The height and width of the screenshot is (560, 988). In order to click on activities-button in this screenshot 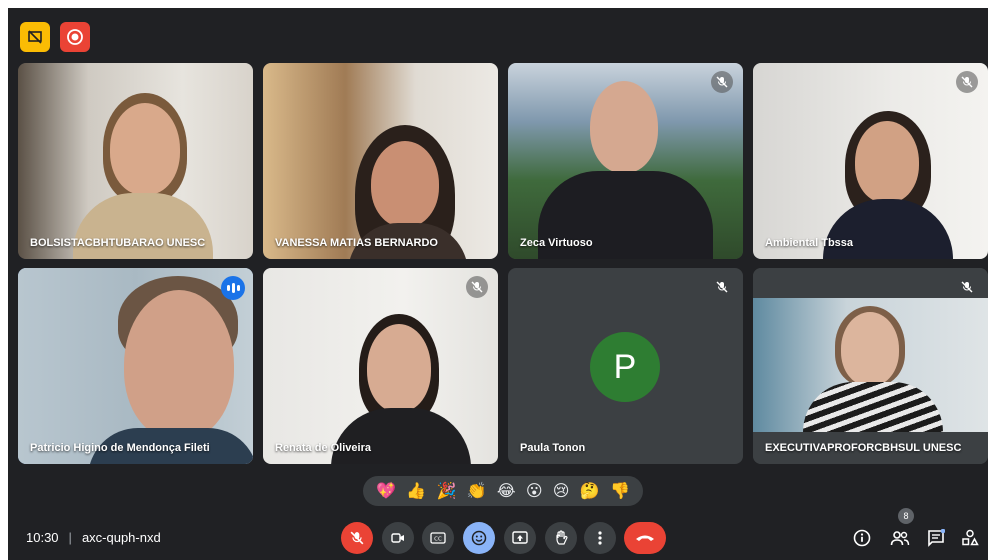, I will do `click(970, 538)`.